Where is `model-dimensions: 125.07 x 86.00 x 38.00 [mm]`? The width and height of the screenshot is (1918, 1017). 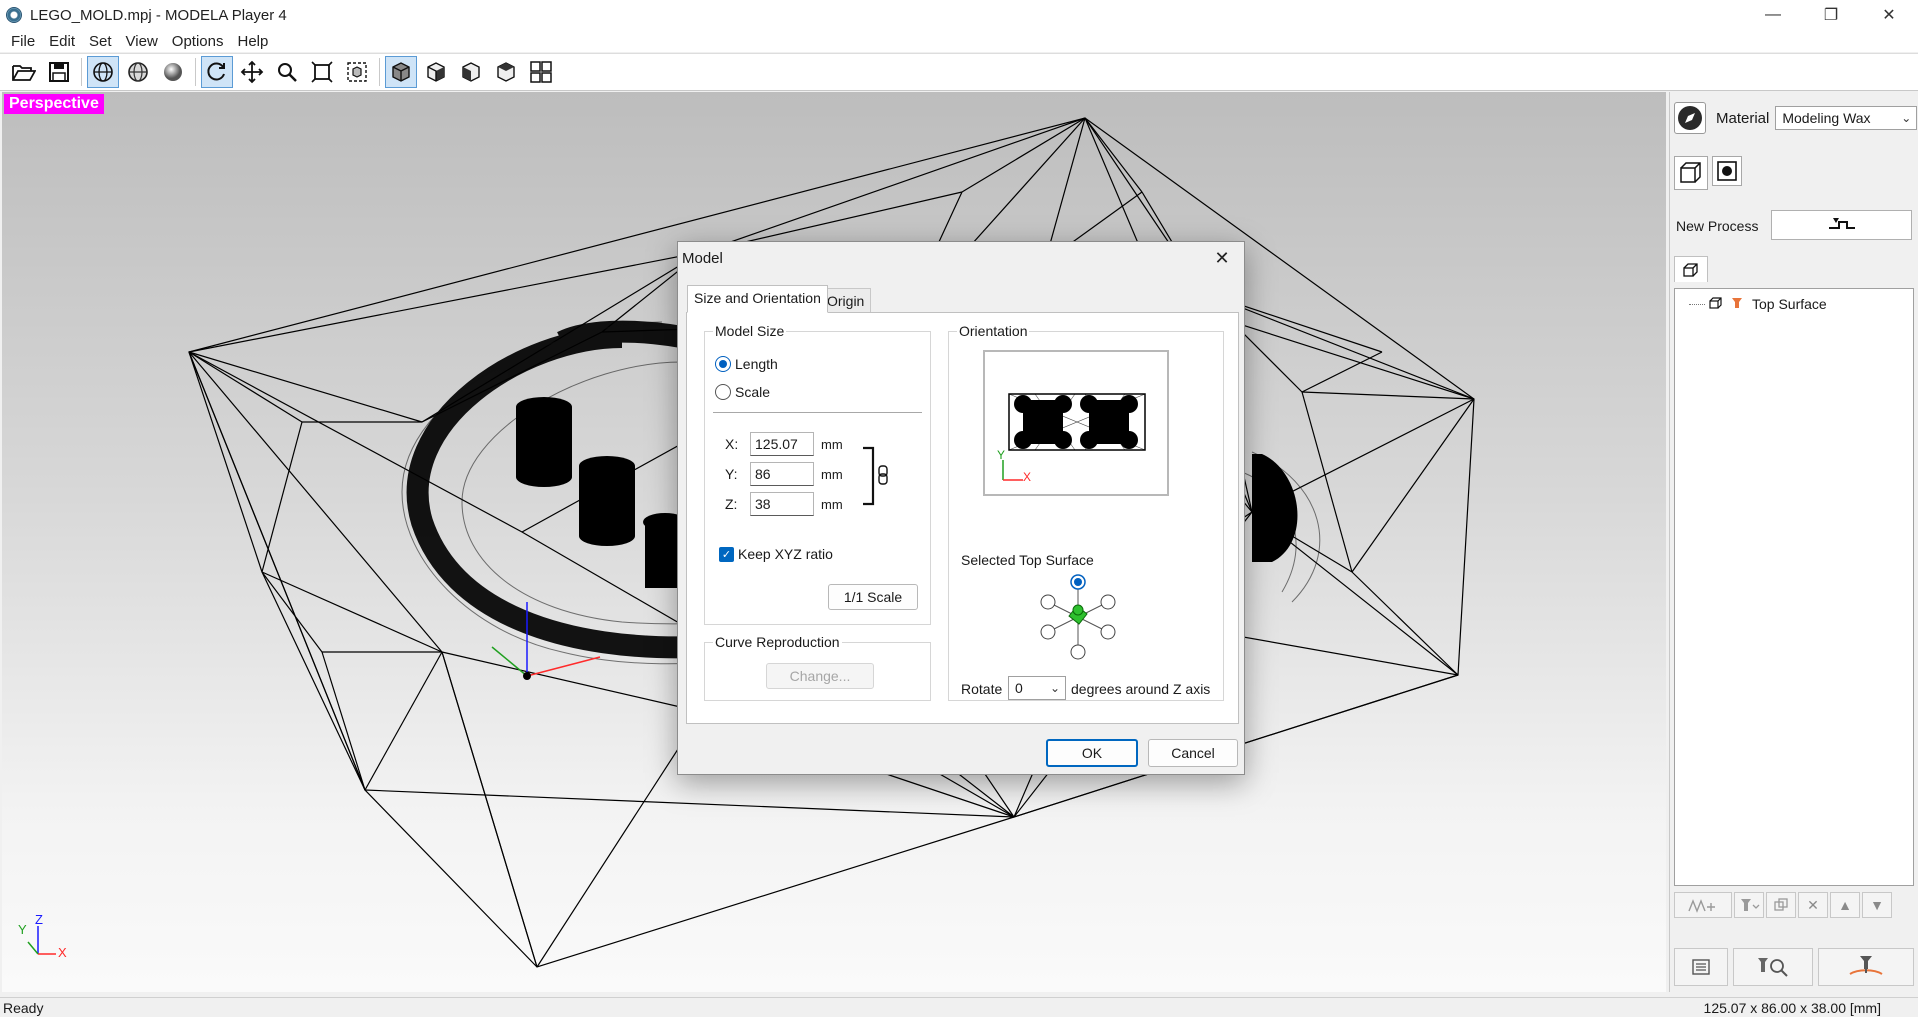 model-dimensions: 125.07 x 86.00 x 38.00 [mm] is located at coordinates (1792, 1008).